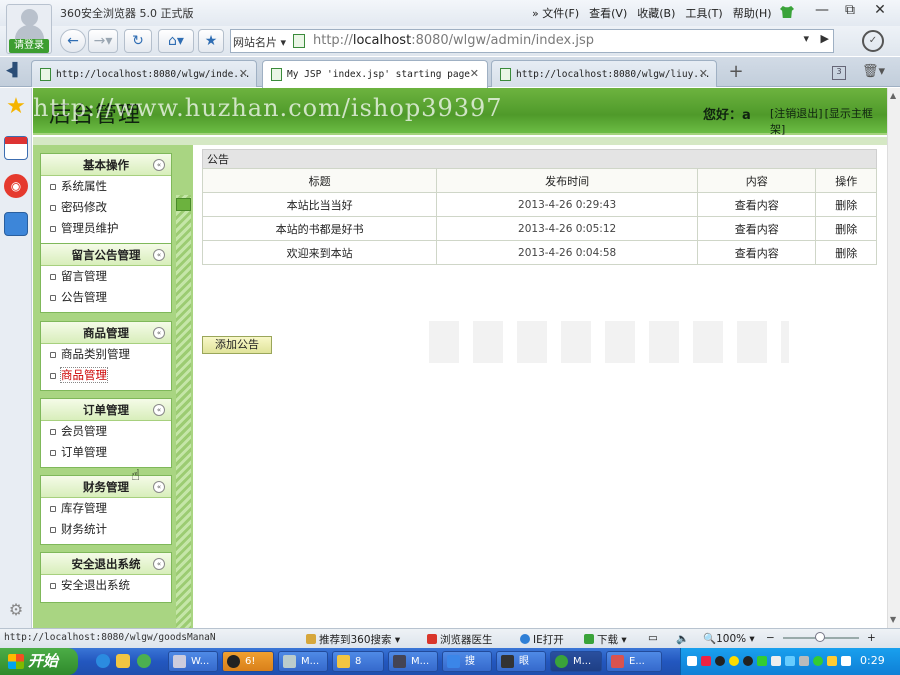 This screenshot has width=900, height=675. Describe the element at coordinates (106, 333) in the screenshot. I see `menu-group-title: 商品管理 «` at that location.